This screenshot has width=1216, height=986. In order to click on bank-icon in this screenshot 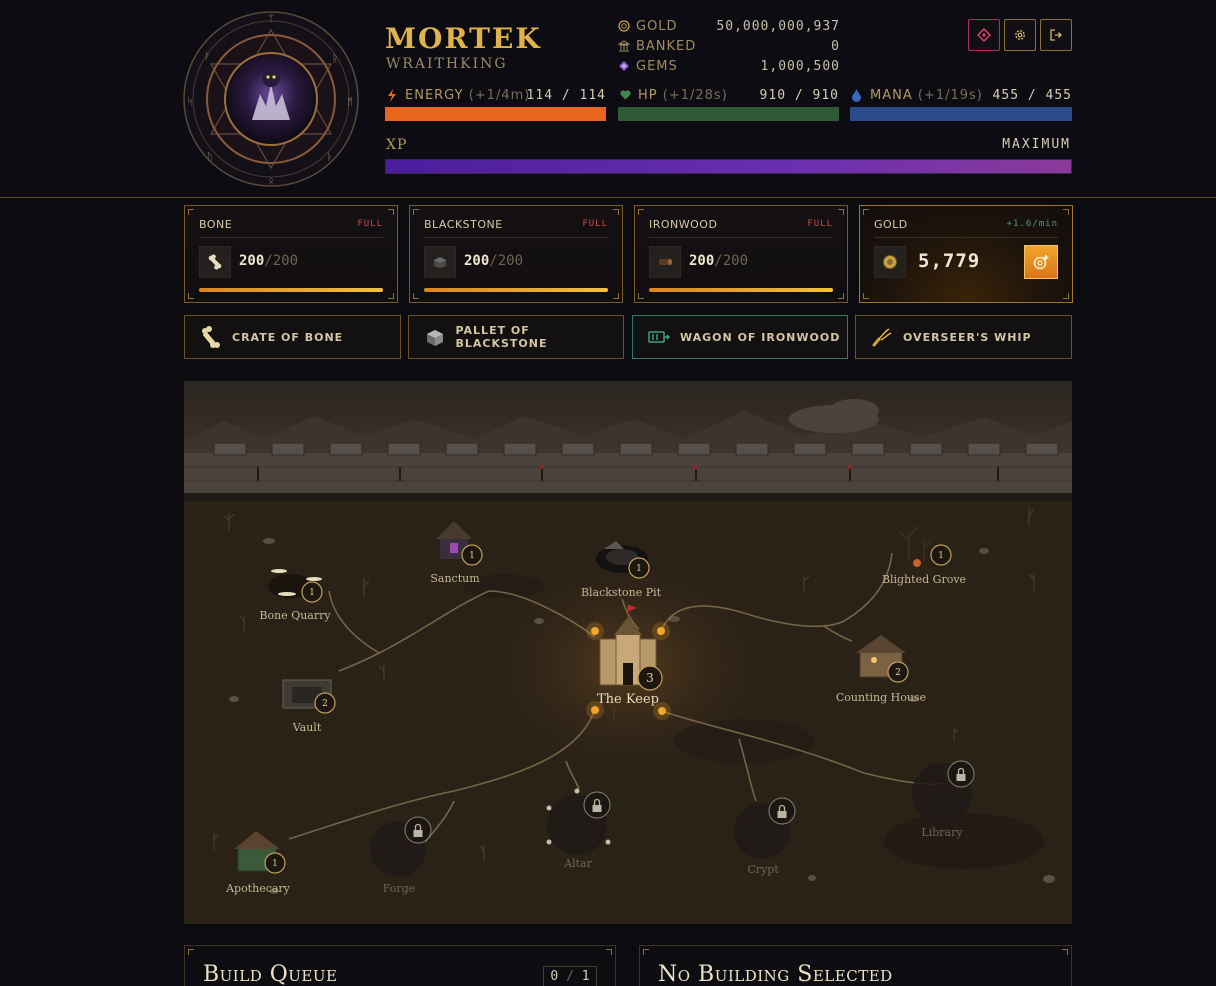, I will do `click(624, 46)`.